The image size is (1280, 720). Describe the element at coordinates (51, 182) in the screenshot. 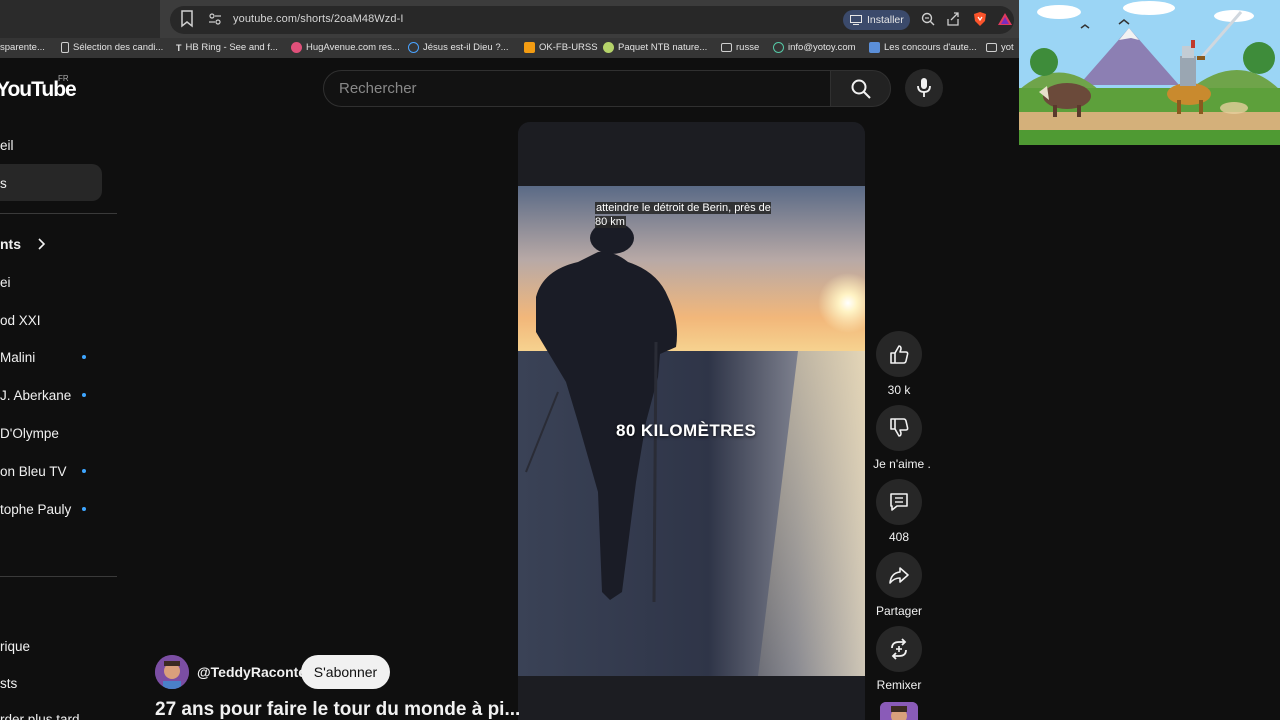

I see `sidebar-active-highlight` at that location.